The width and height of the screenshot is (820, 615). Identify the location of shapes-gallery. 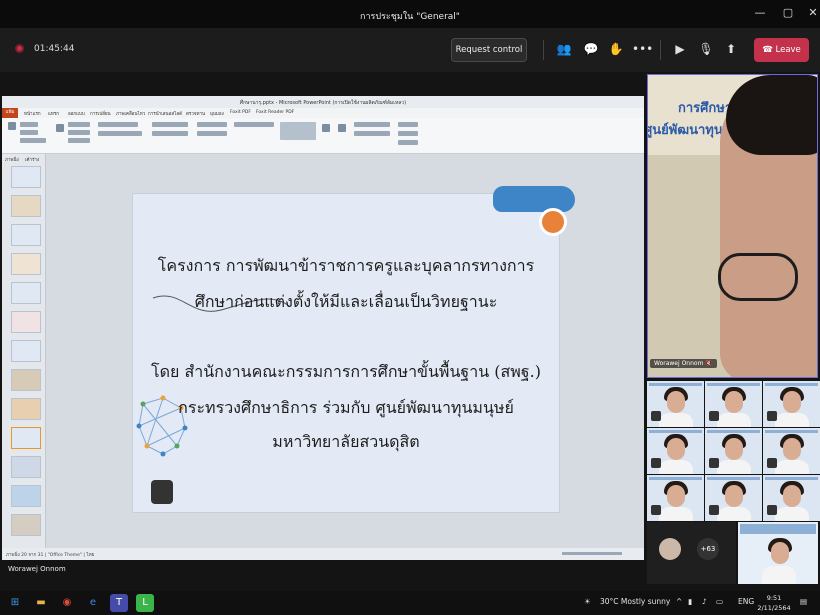
(298, 131).